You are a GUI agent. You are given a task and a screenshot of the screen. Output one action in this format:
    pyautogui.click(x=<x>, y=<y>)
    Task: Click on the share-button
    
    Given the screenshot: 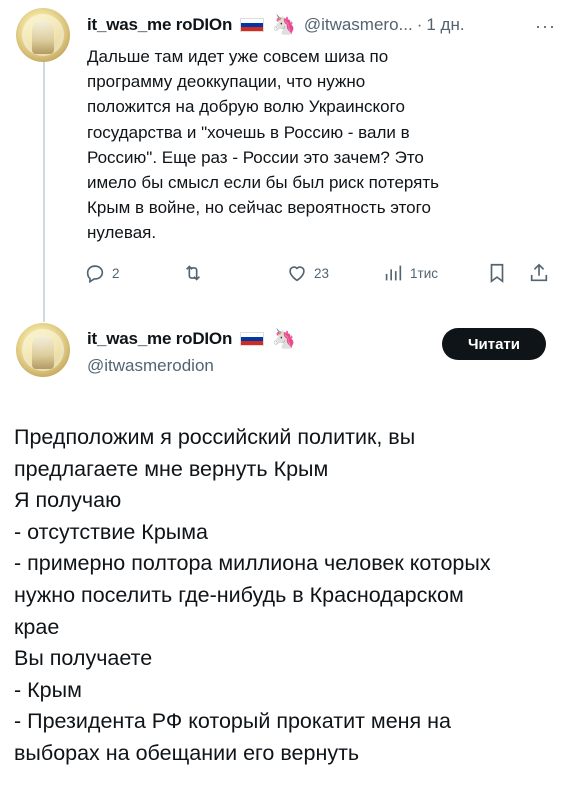 What is the action you would take?
    pyautogui.click(x=539, y=273)
    